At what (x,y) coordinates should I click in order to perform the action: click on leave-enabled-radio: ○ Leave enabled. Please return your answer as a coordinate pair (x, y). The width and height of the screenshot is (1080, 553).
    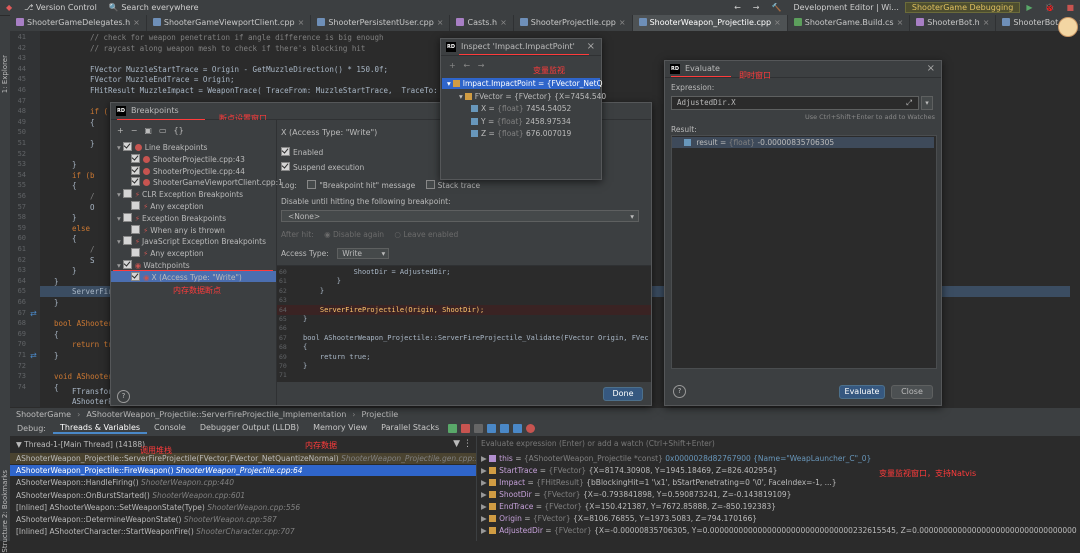
    Looking at the image, I should click on (426, 234).